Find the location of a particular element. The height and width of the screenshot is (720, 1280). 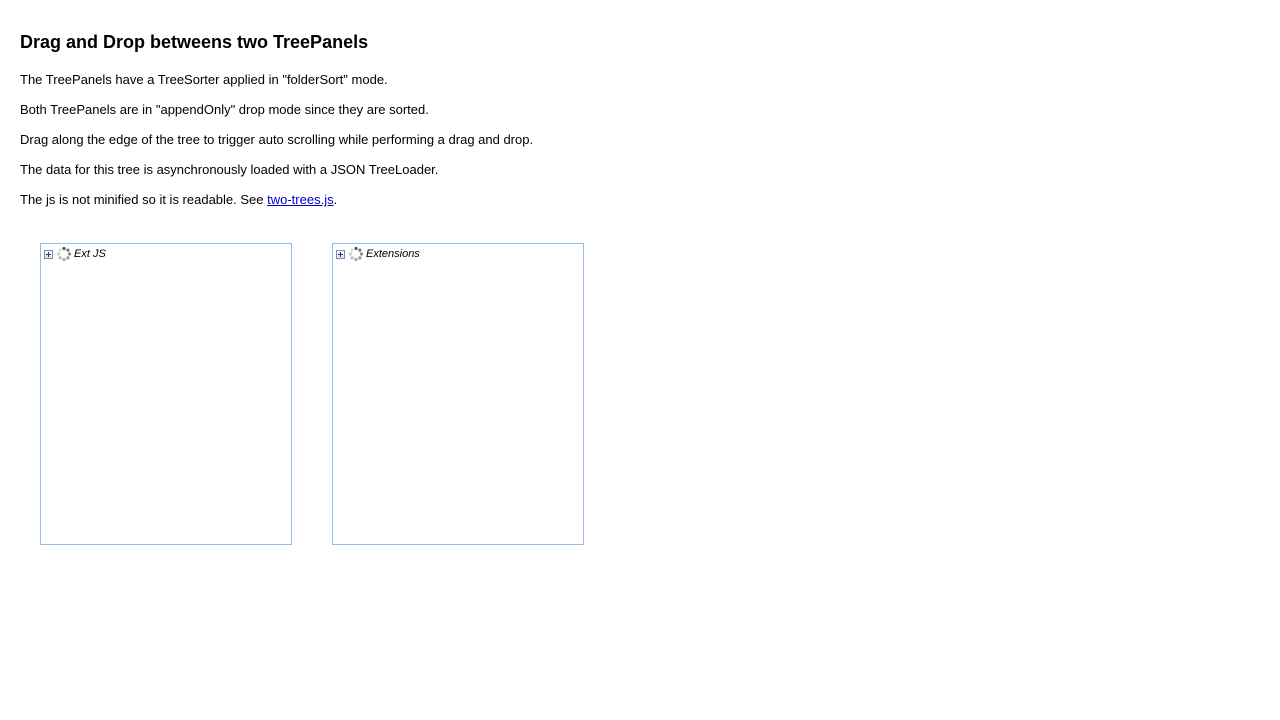

tree-root-node-extensions: Extensions is located at coordinates (378, 254).